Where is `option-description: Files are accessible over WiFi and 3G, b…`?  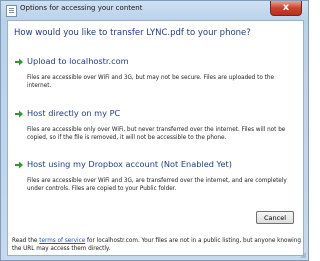 option-description: Files are accessible over WiFi and 3G, b… is located at coordinates (150, 82).